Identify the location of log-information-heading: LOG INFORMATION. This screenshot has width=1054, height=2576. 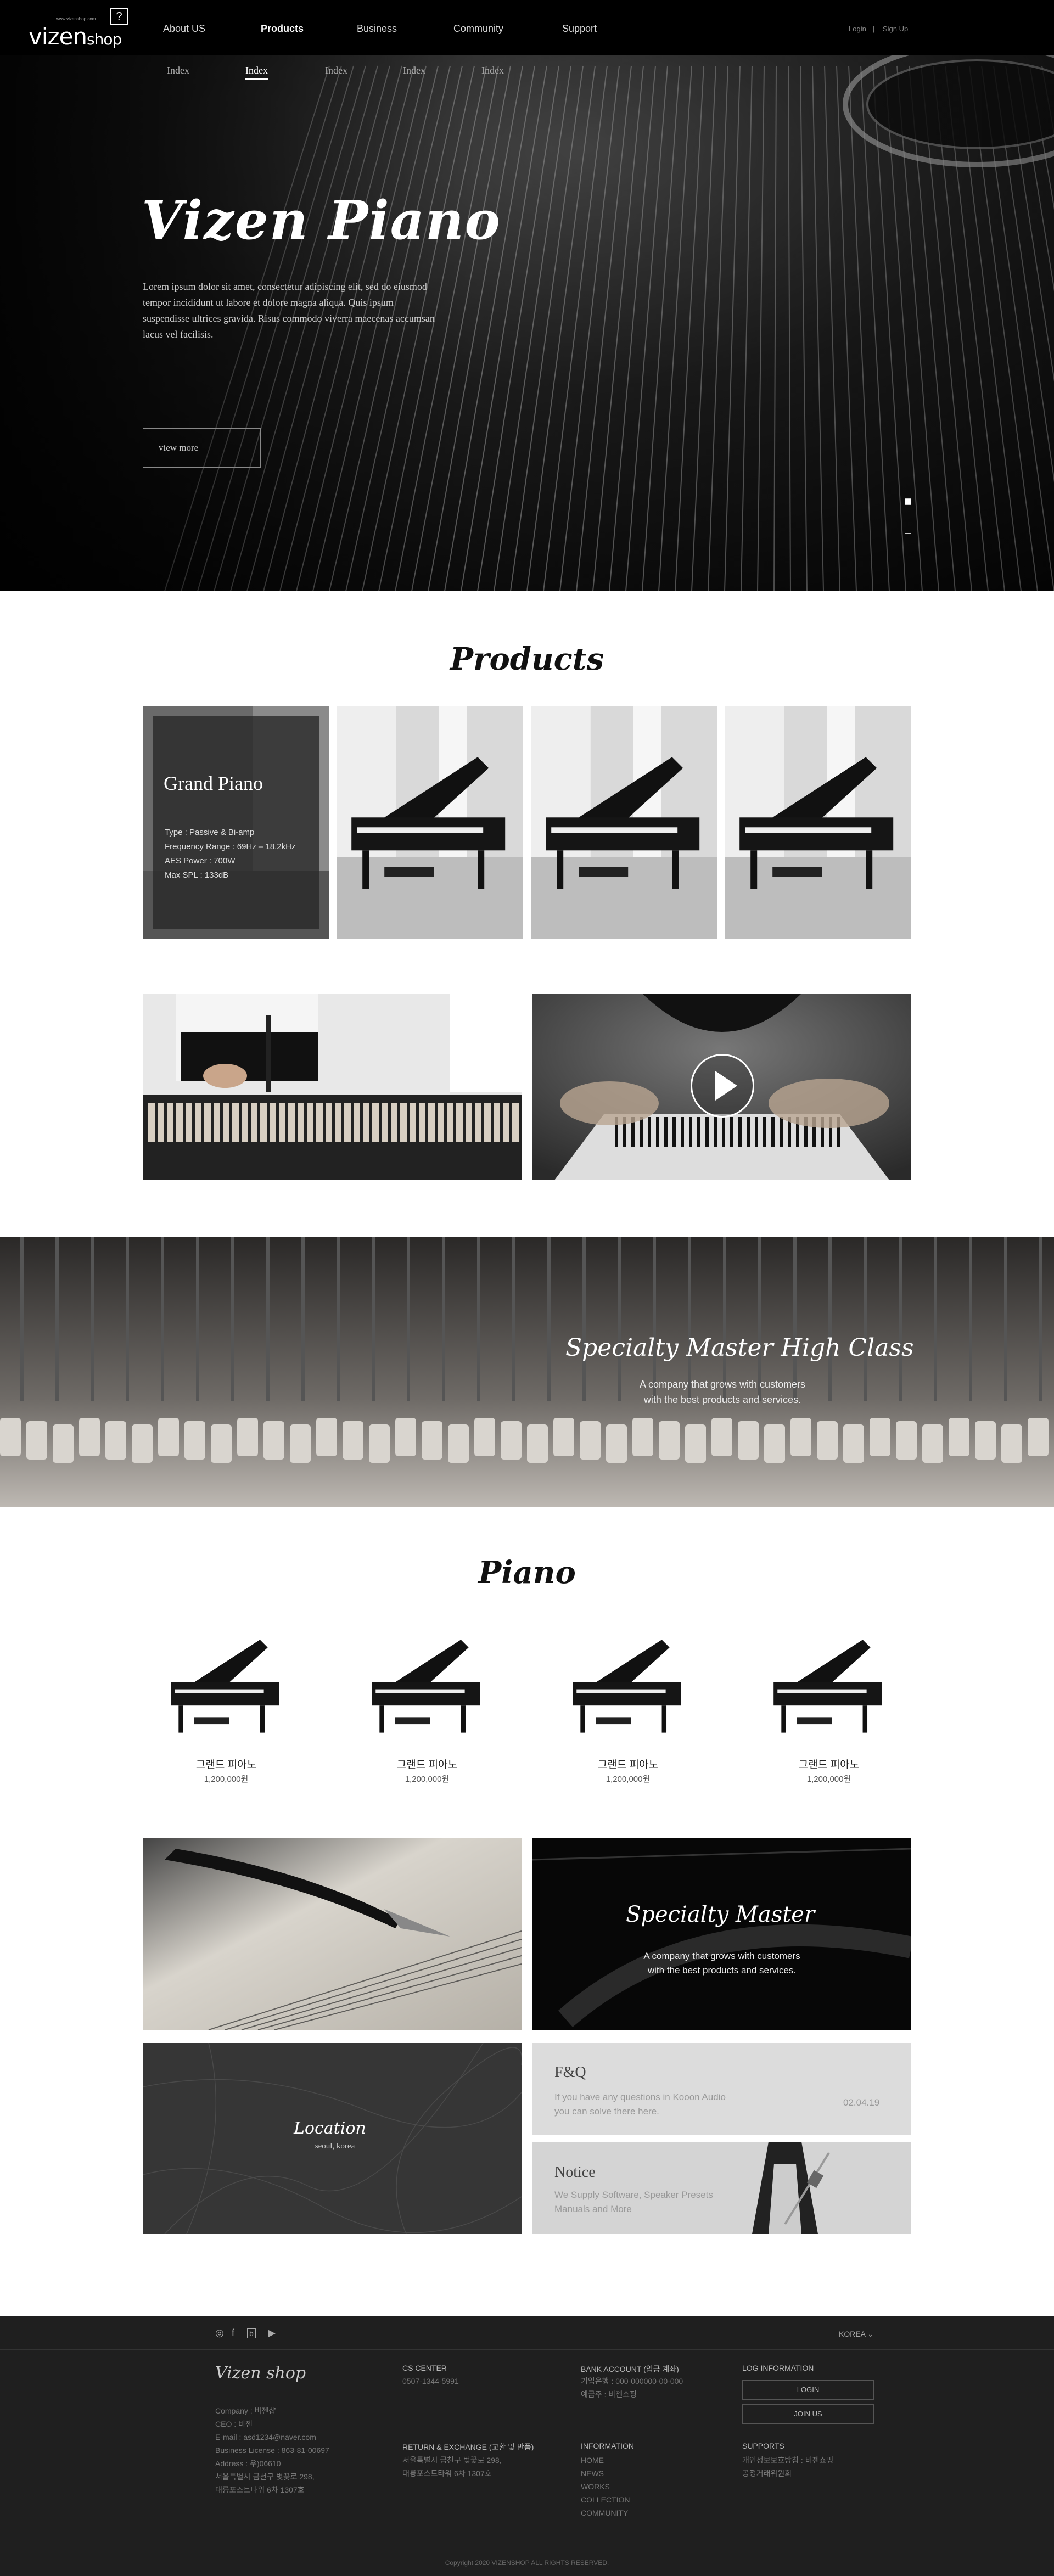
(778, 2368).